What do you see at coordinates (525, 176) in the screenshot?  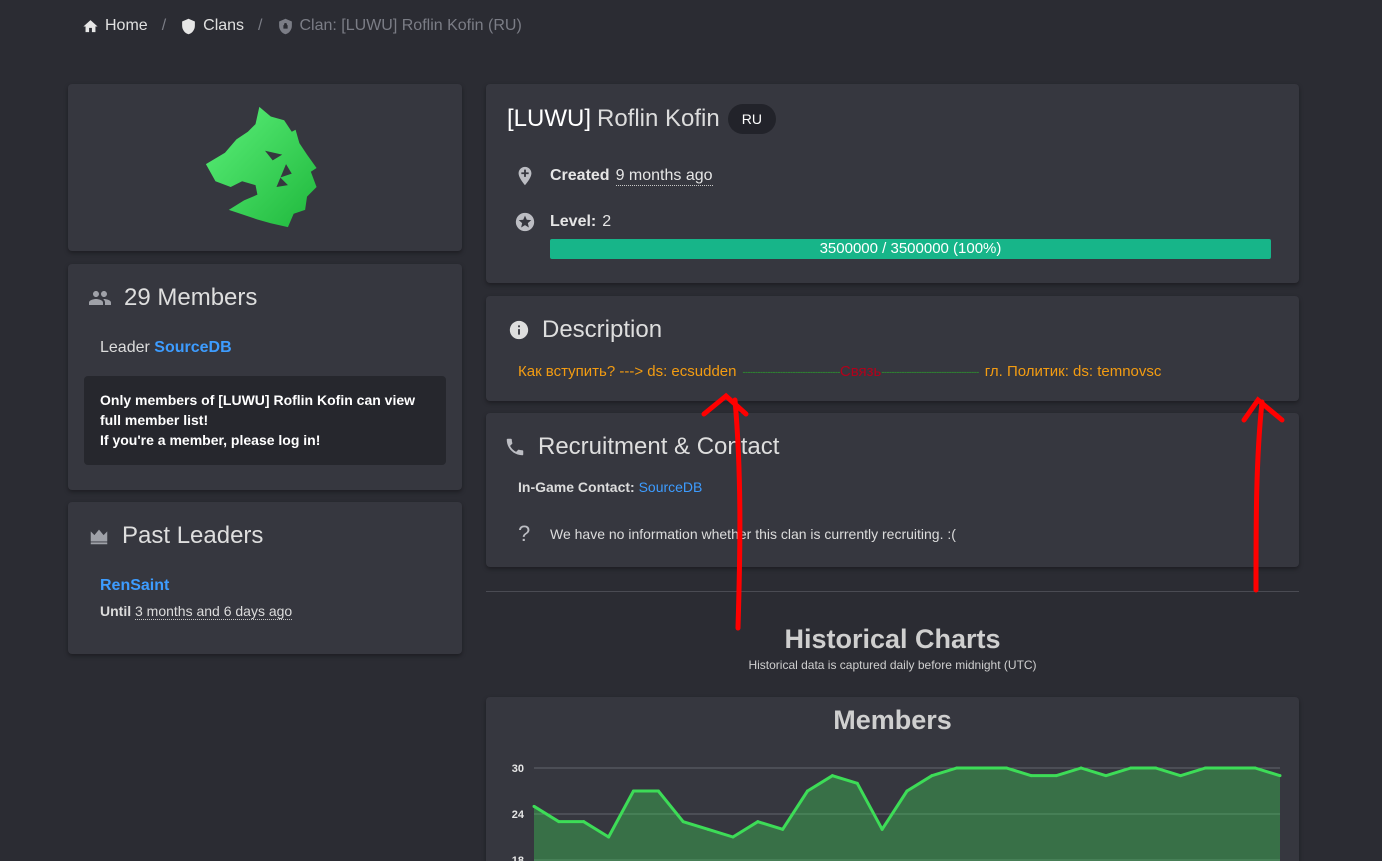 I see `location-plus-icon` at bounding box center [525, 176].